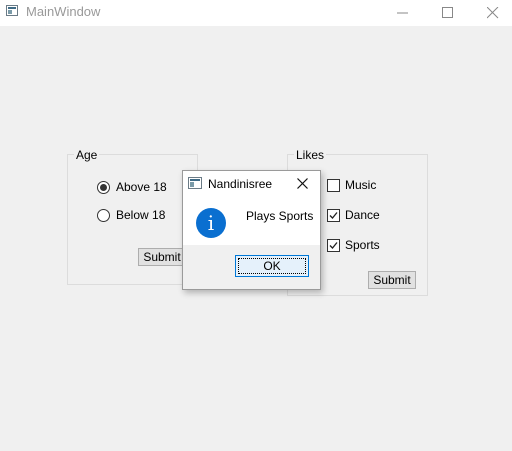 Image resolution: width=512 pixels, height=451 pixels. I want to click on dialog-footer: OK, so click(251, 267).